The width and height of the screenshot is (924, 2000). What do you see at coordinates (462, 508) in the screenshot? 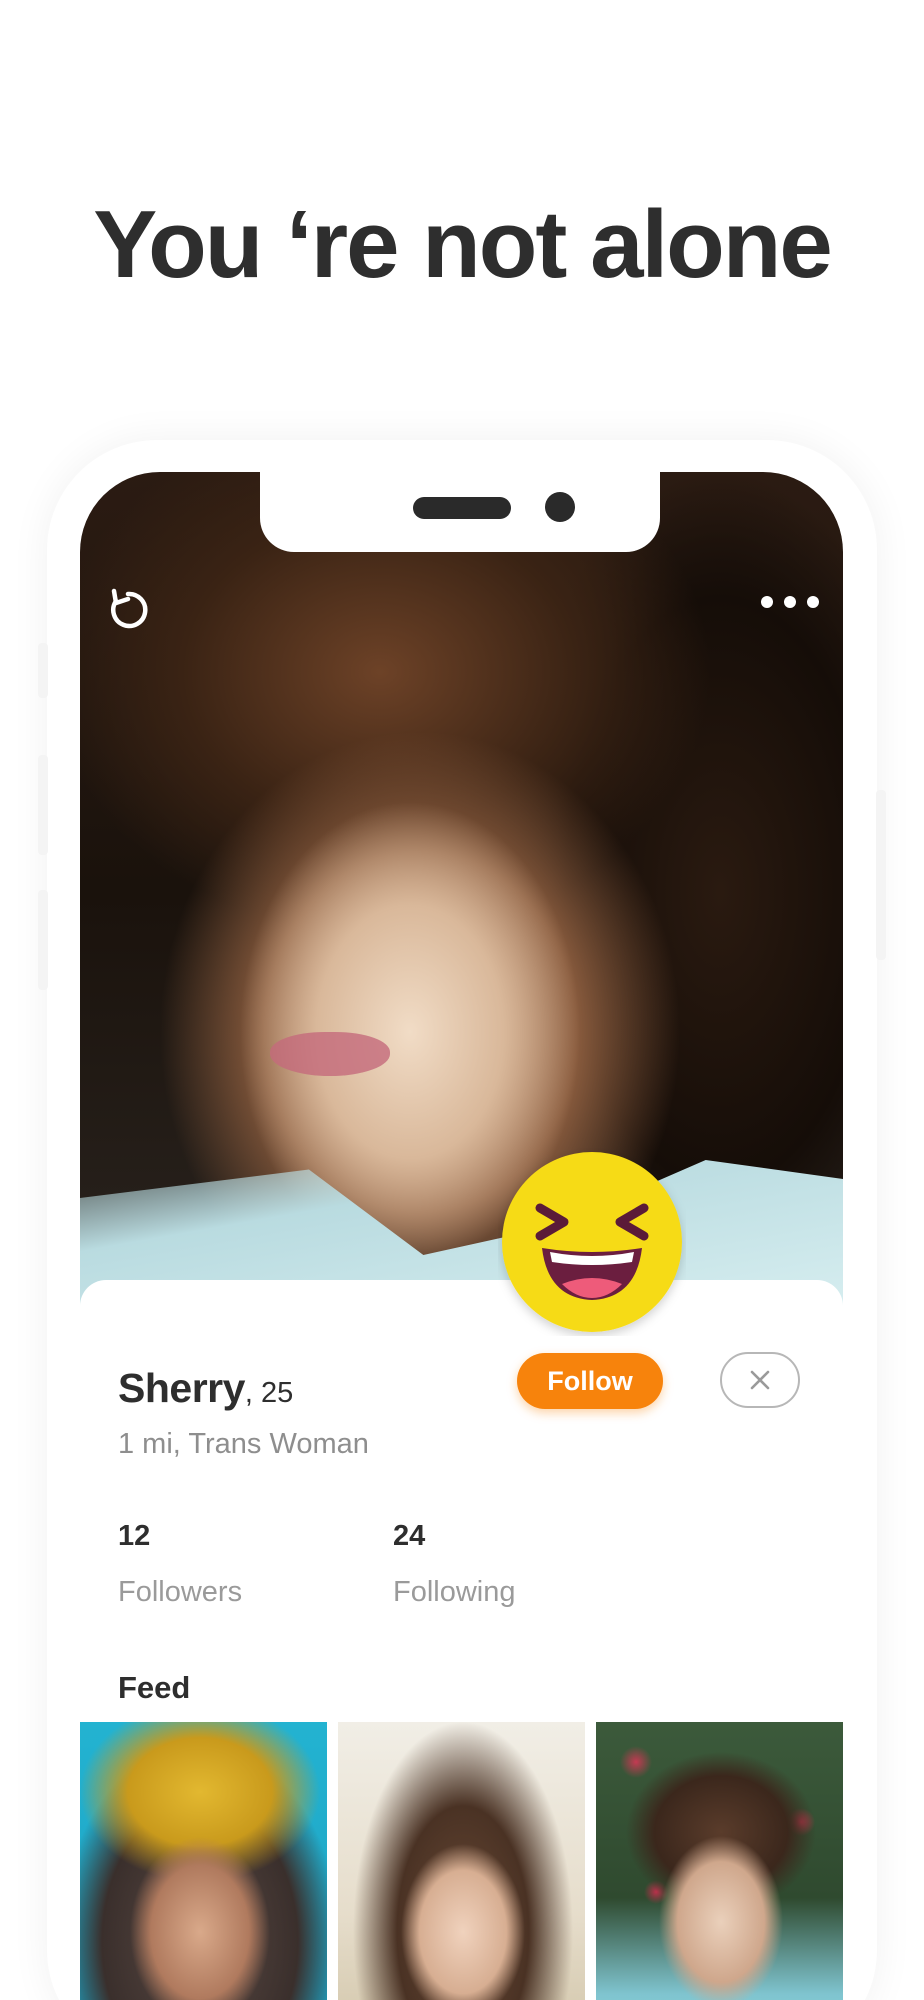
I see `notch-speaker` at bounding box center [462, 508].